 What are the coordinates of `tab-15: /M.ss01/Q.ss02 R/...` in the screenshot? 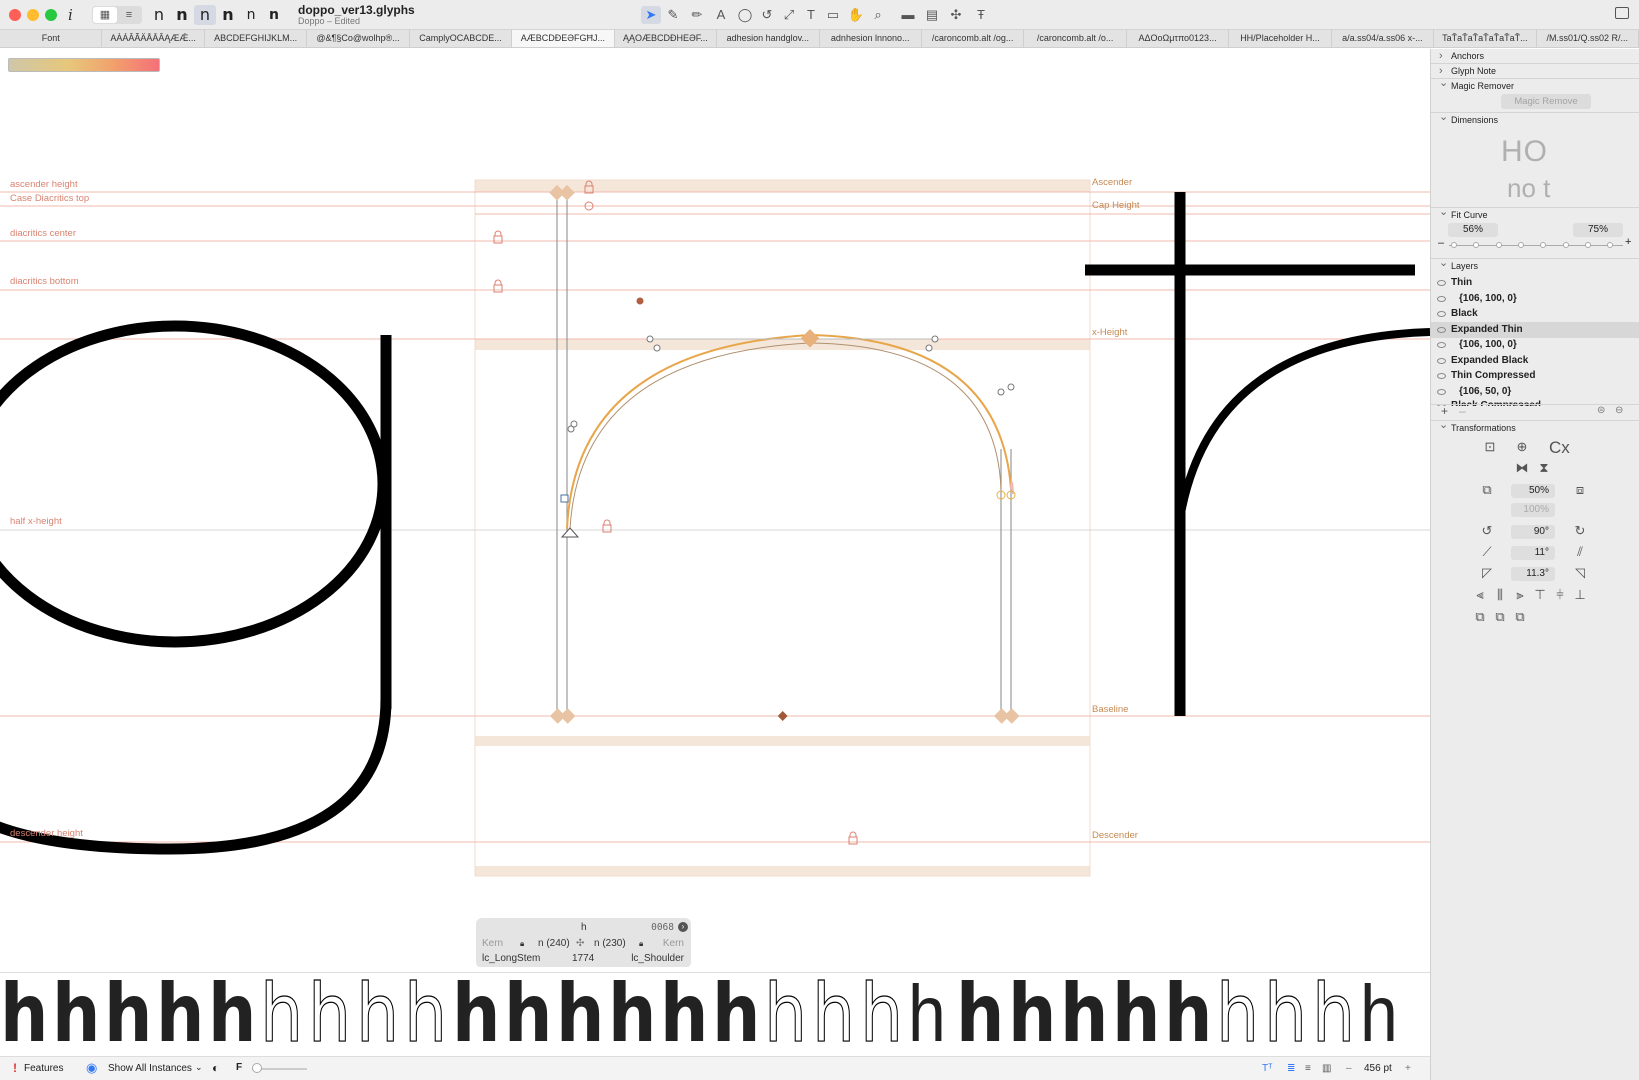 It's located at (1588, 38).